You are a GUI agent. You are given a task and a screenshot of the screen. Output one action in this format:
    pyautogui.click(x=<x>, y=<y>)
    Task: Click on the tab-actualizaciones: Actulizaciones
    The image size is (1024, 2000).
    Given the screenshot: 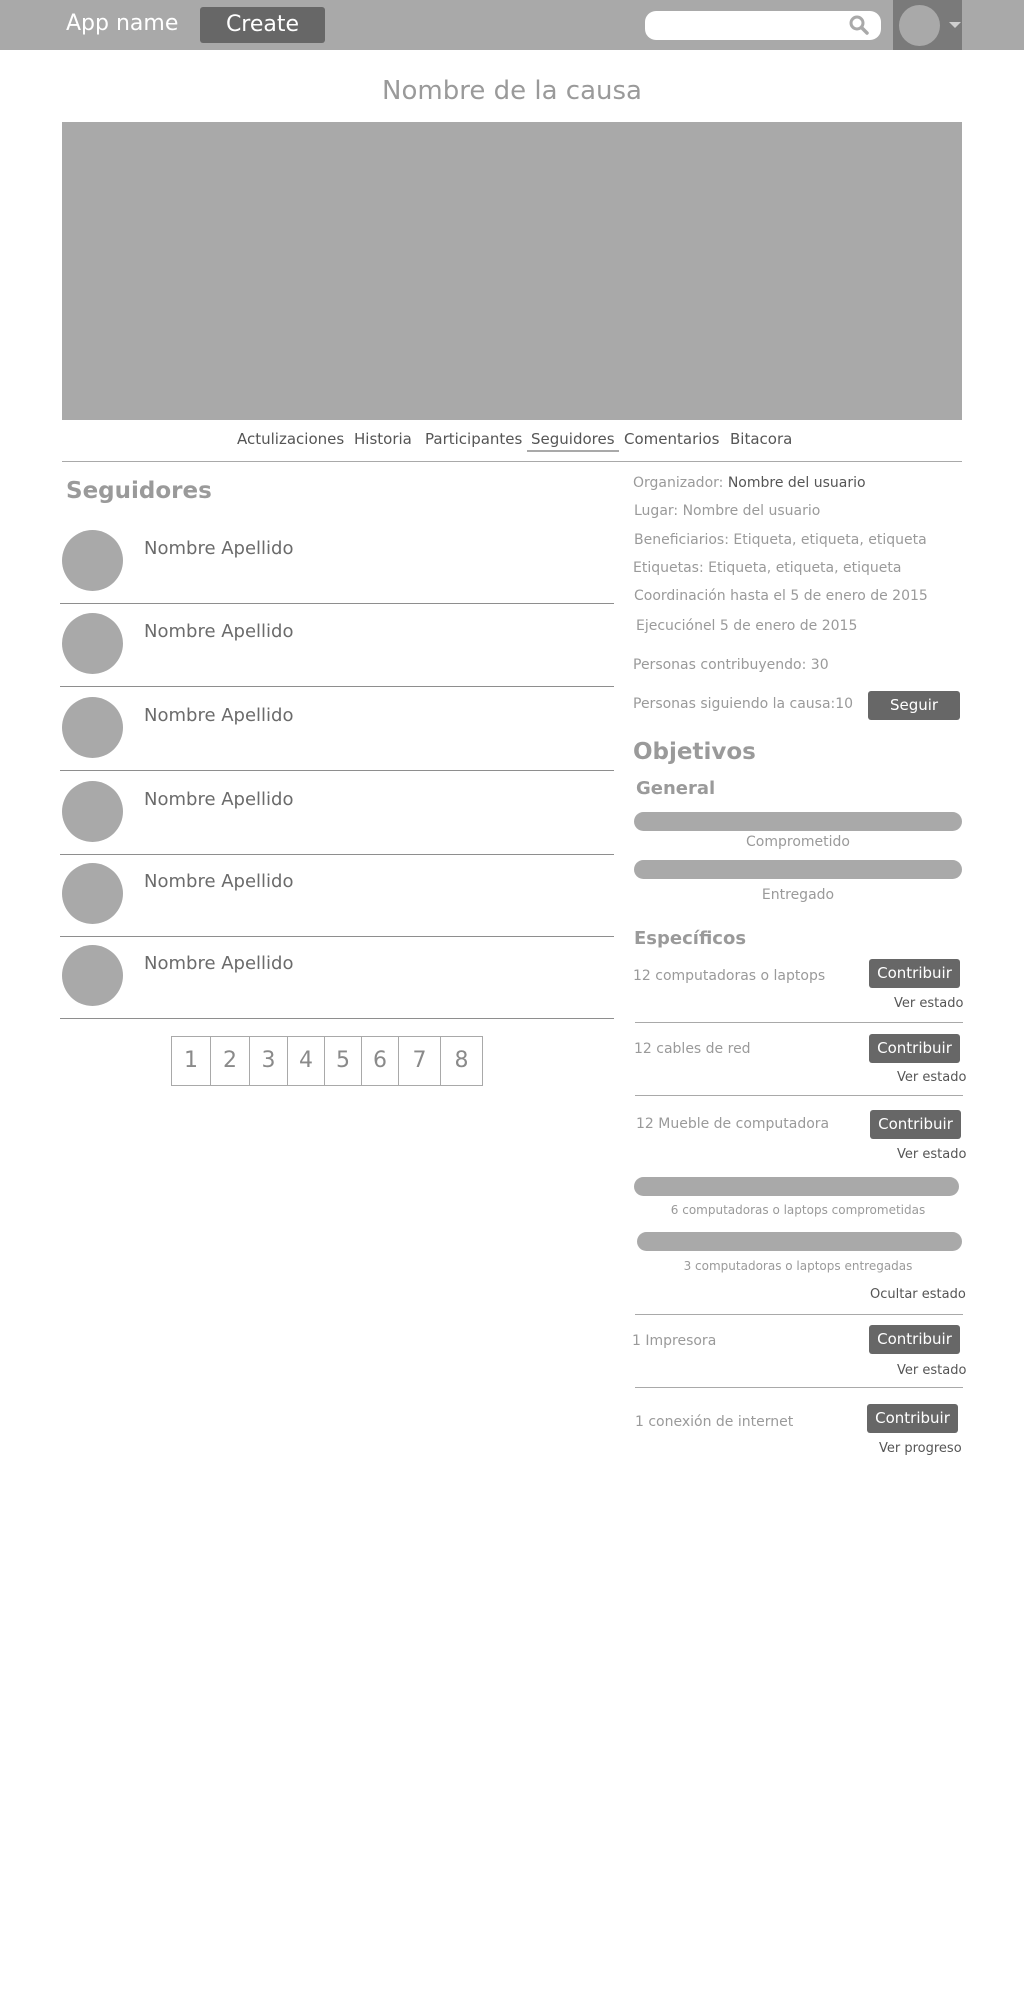 What is the action you would take?
    pyautogui.click(x=290, y=439)
    